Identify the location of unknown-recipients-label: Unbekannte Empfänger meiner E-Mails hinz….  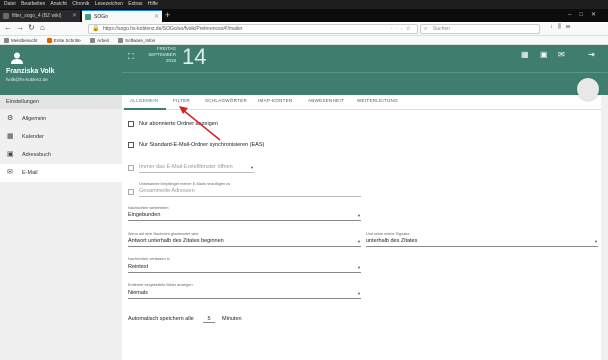
(185, 184).